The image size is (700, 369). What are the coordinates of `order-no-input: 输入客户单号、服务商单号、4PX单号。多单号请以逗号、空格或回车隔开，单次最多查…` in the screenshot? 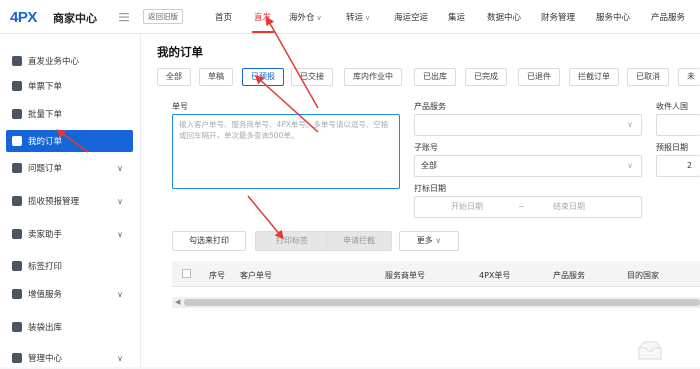 It's located at (286, 151).